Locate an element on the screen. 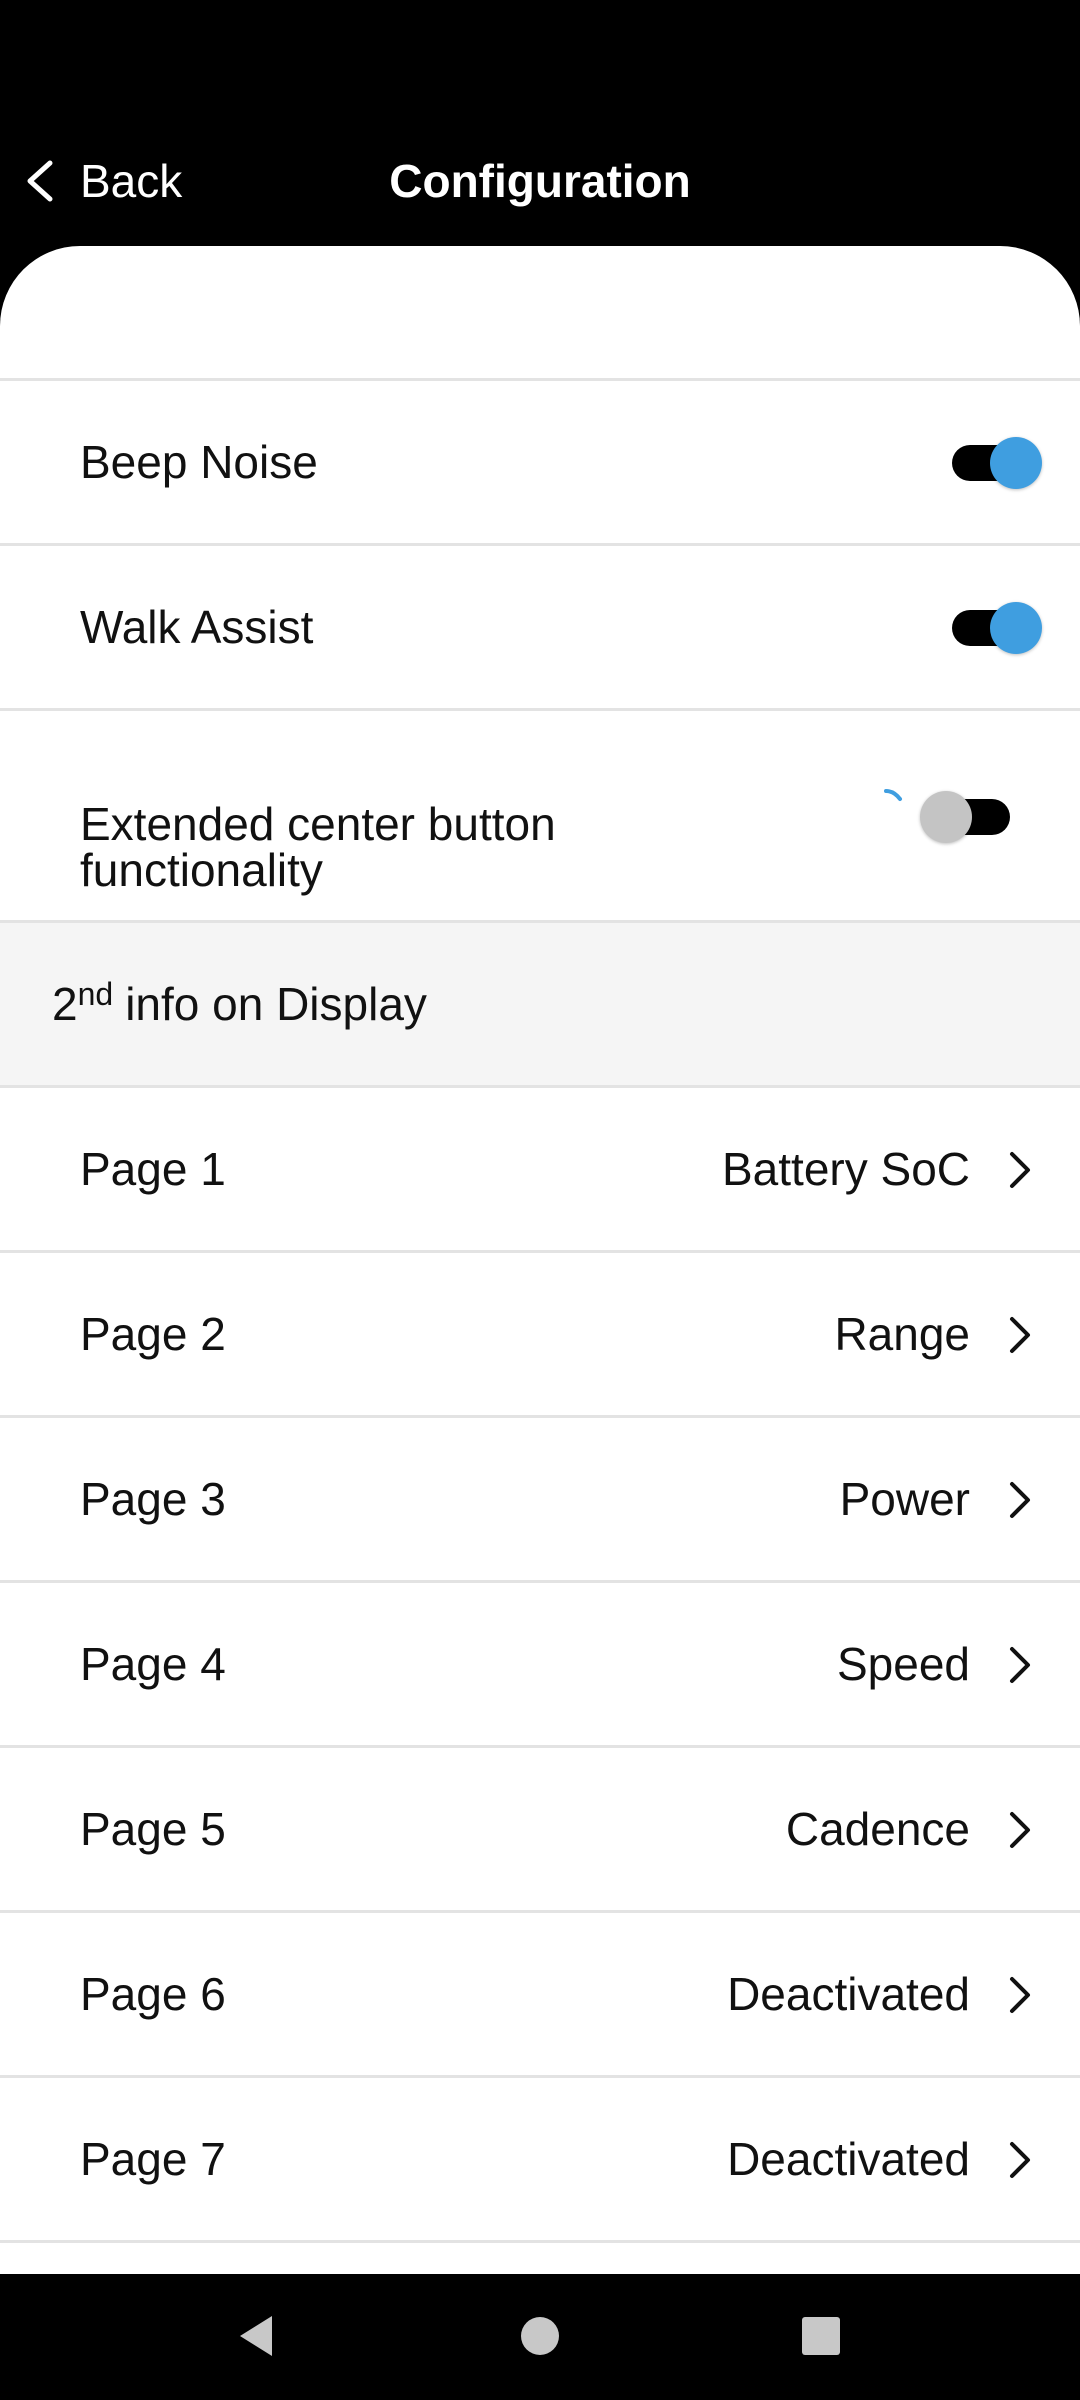  setting-row-walk-assist: Walk Assist is located at coordinates (540, 628).